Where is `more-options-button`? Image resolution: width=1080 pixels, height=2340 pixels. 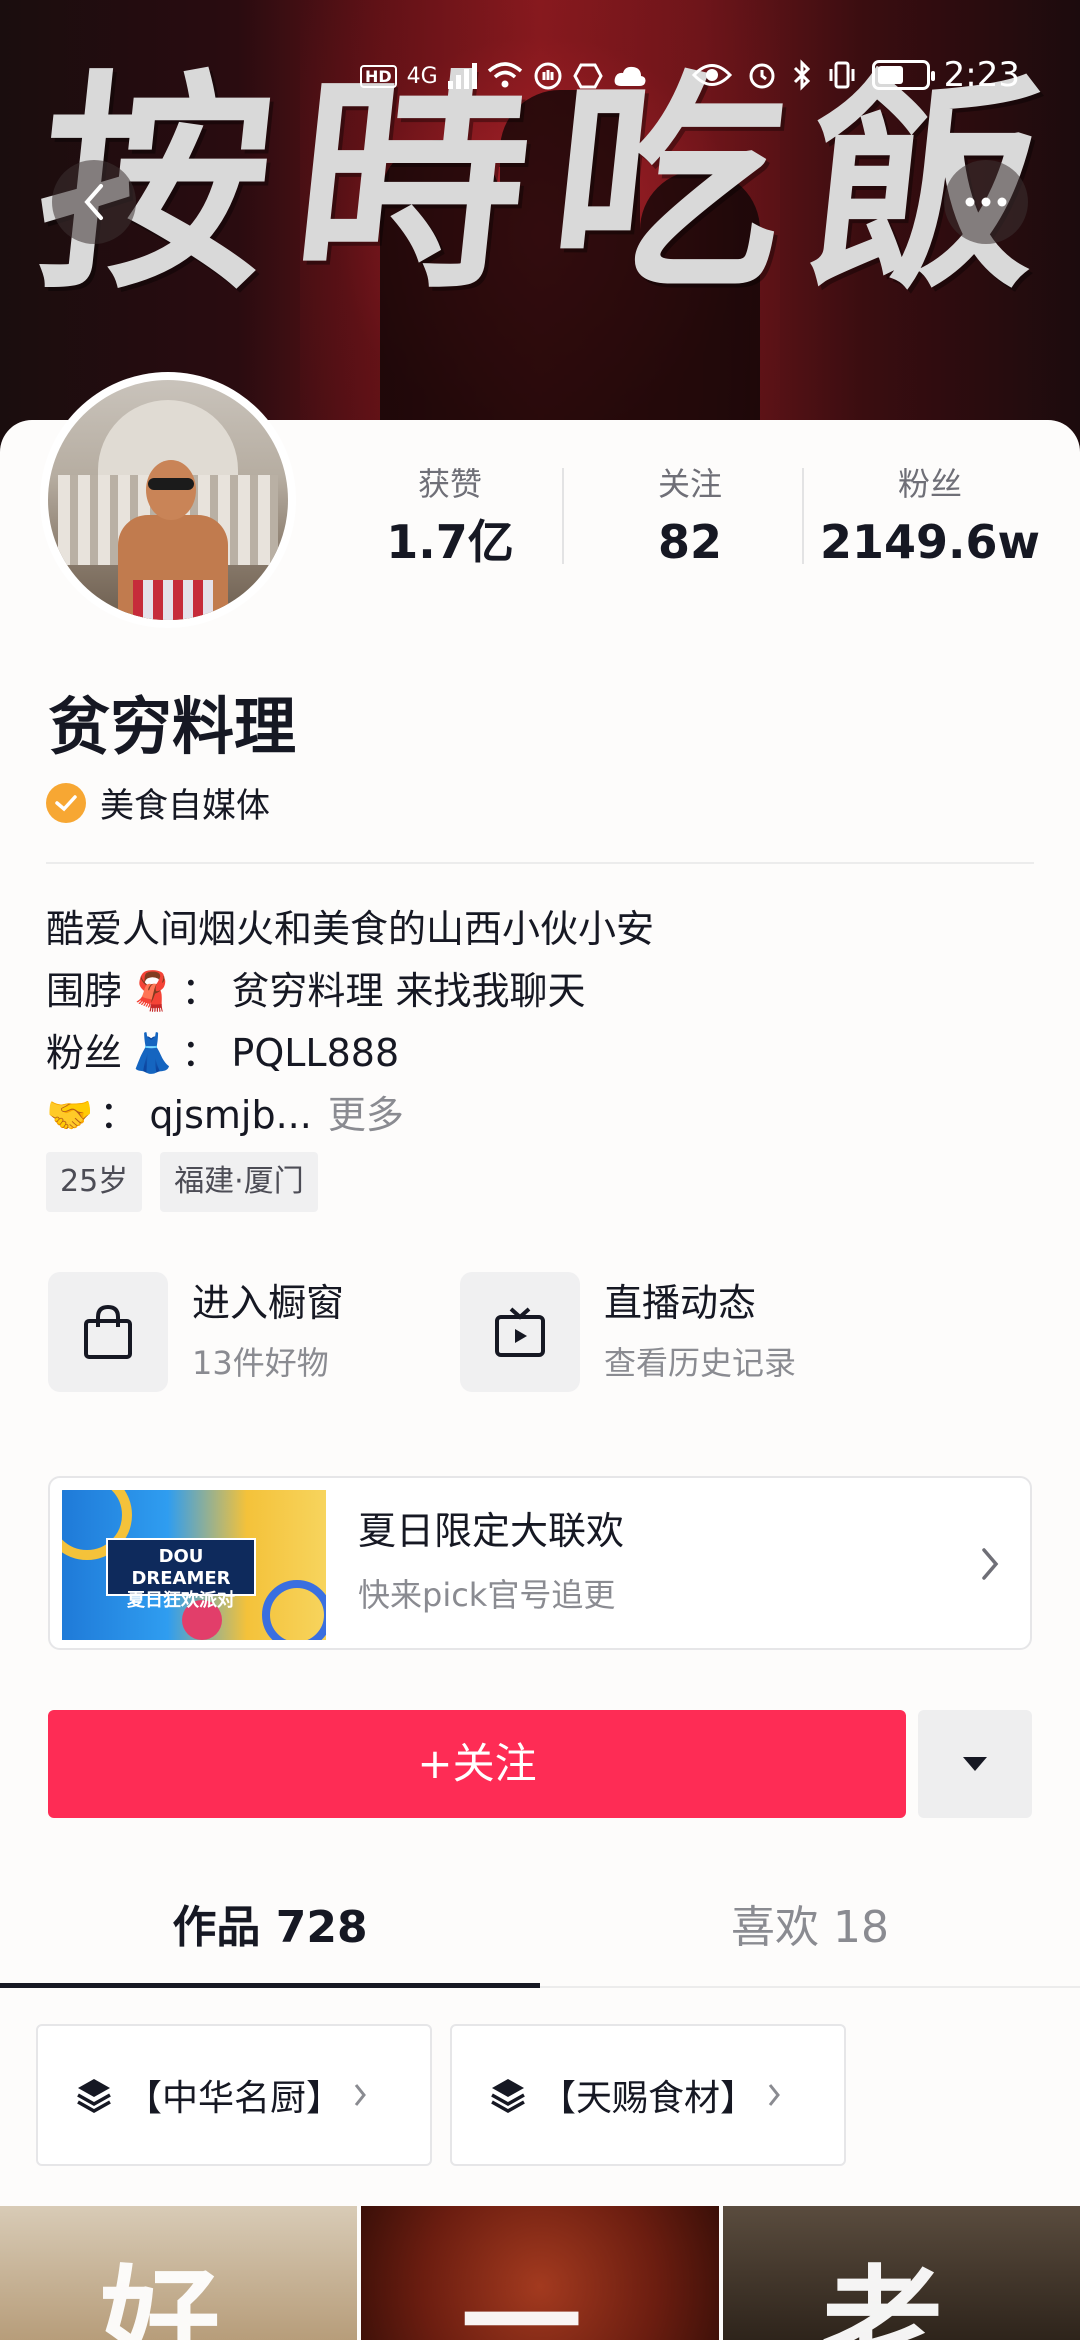 more-options-button is located at coordinates (986, 202).